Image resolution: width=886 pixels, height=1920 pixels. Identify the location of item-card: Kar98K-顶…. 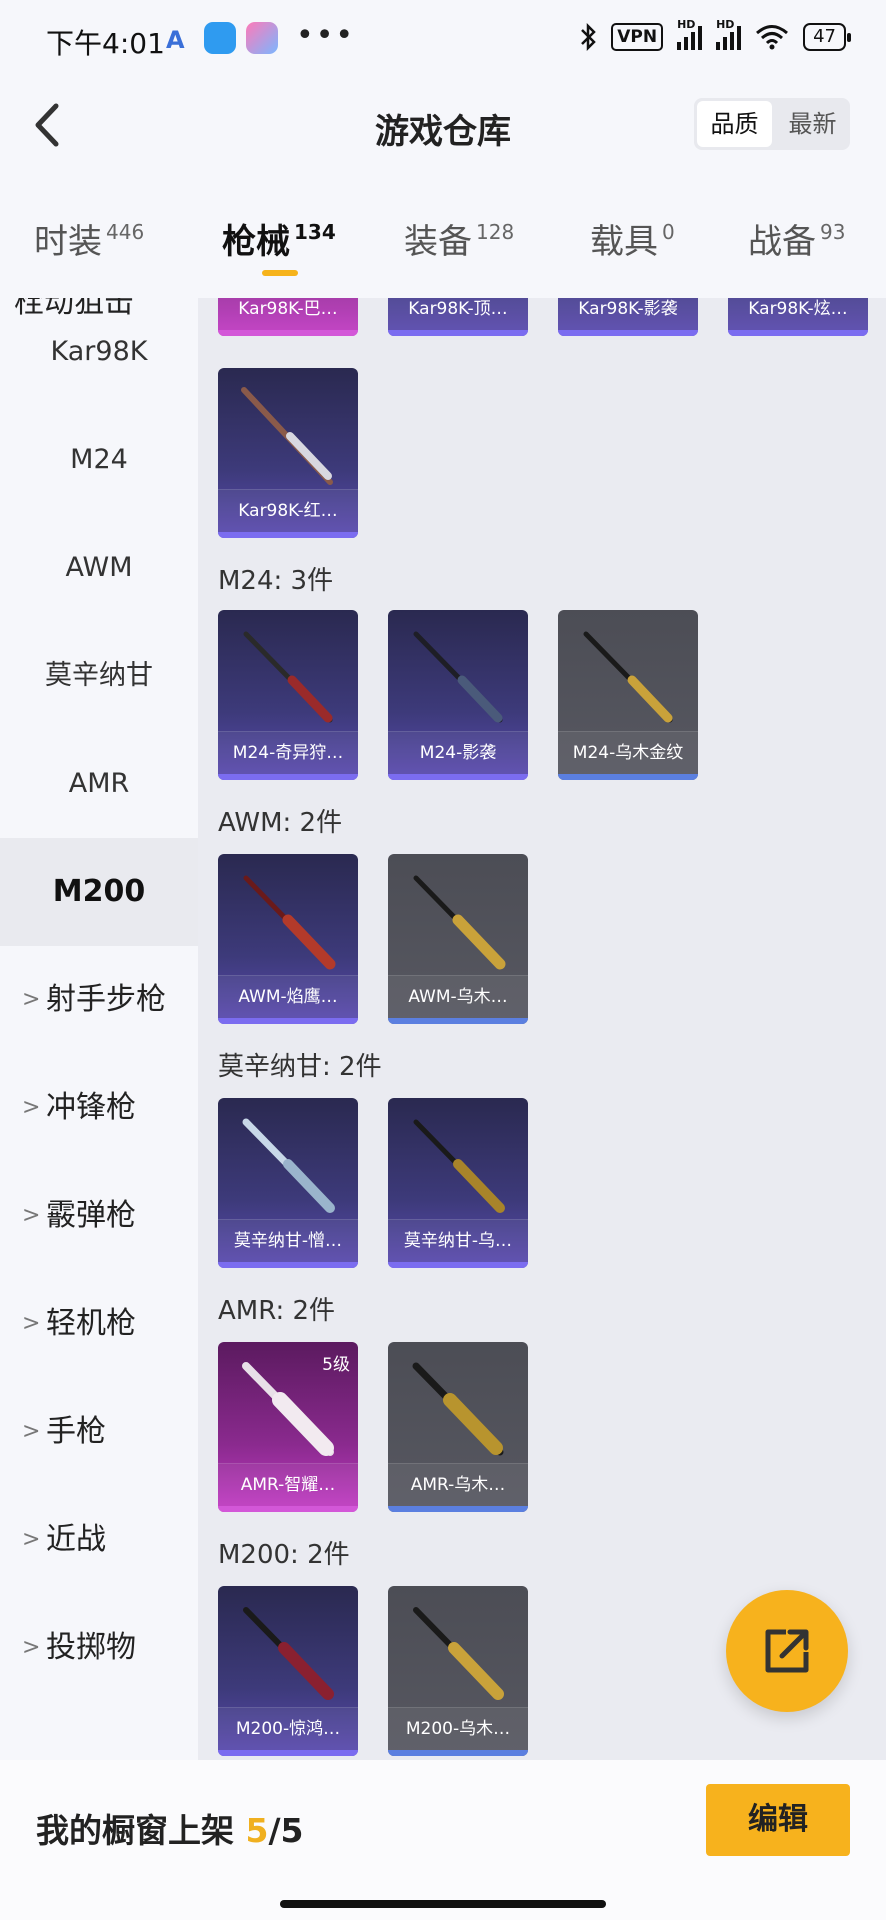
(458, 317).